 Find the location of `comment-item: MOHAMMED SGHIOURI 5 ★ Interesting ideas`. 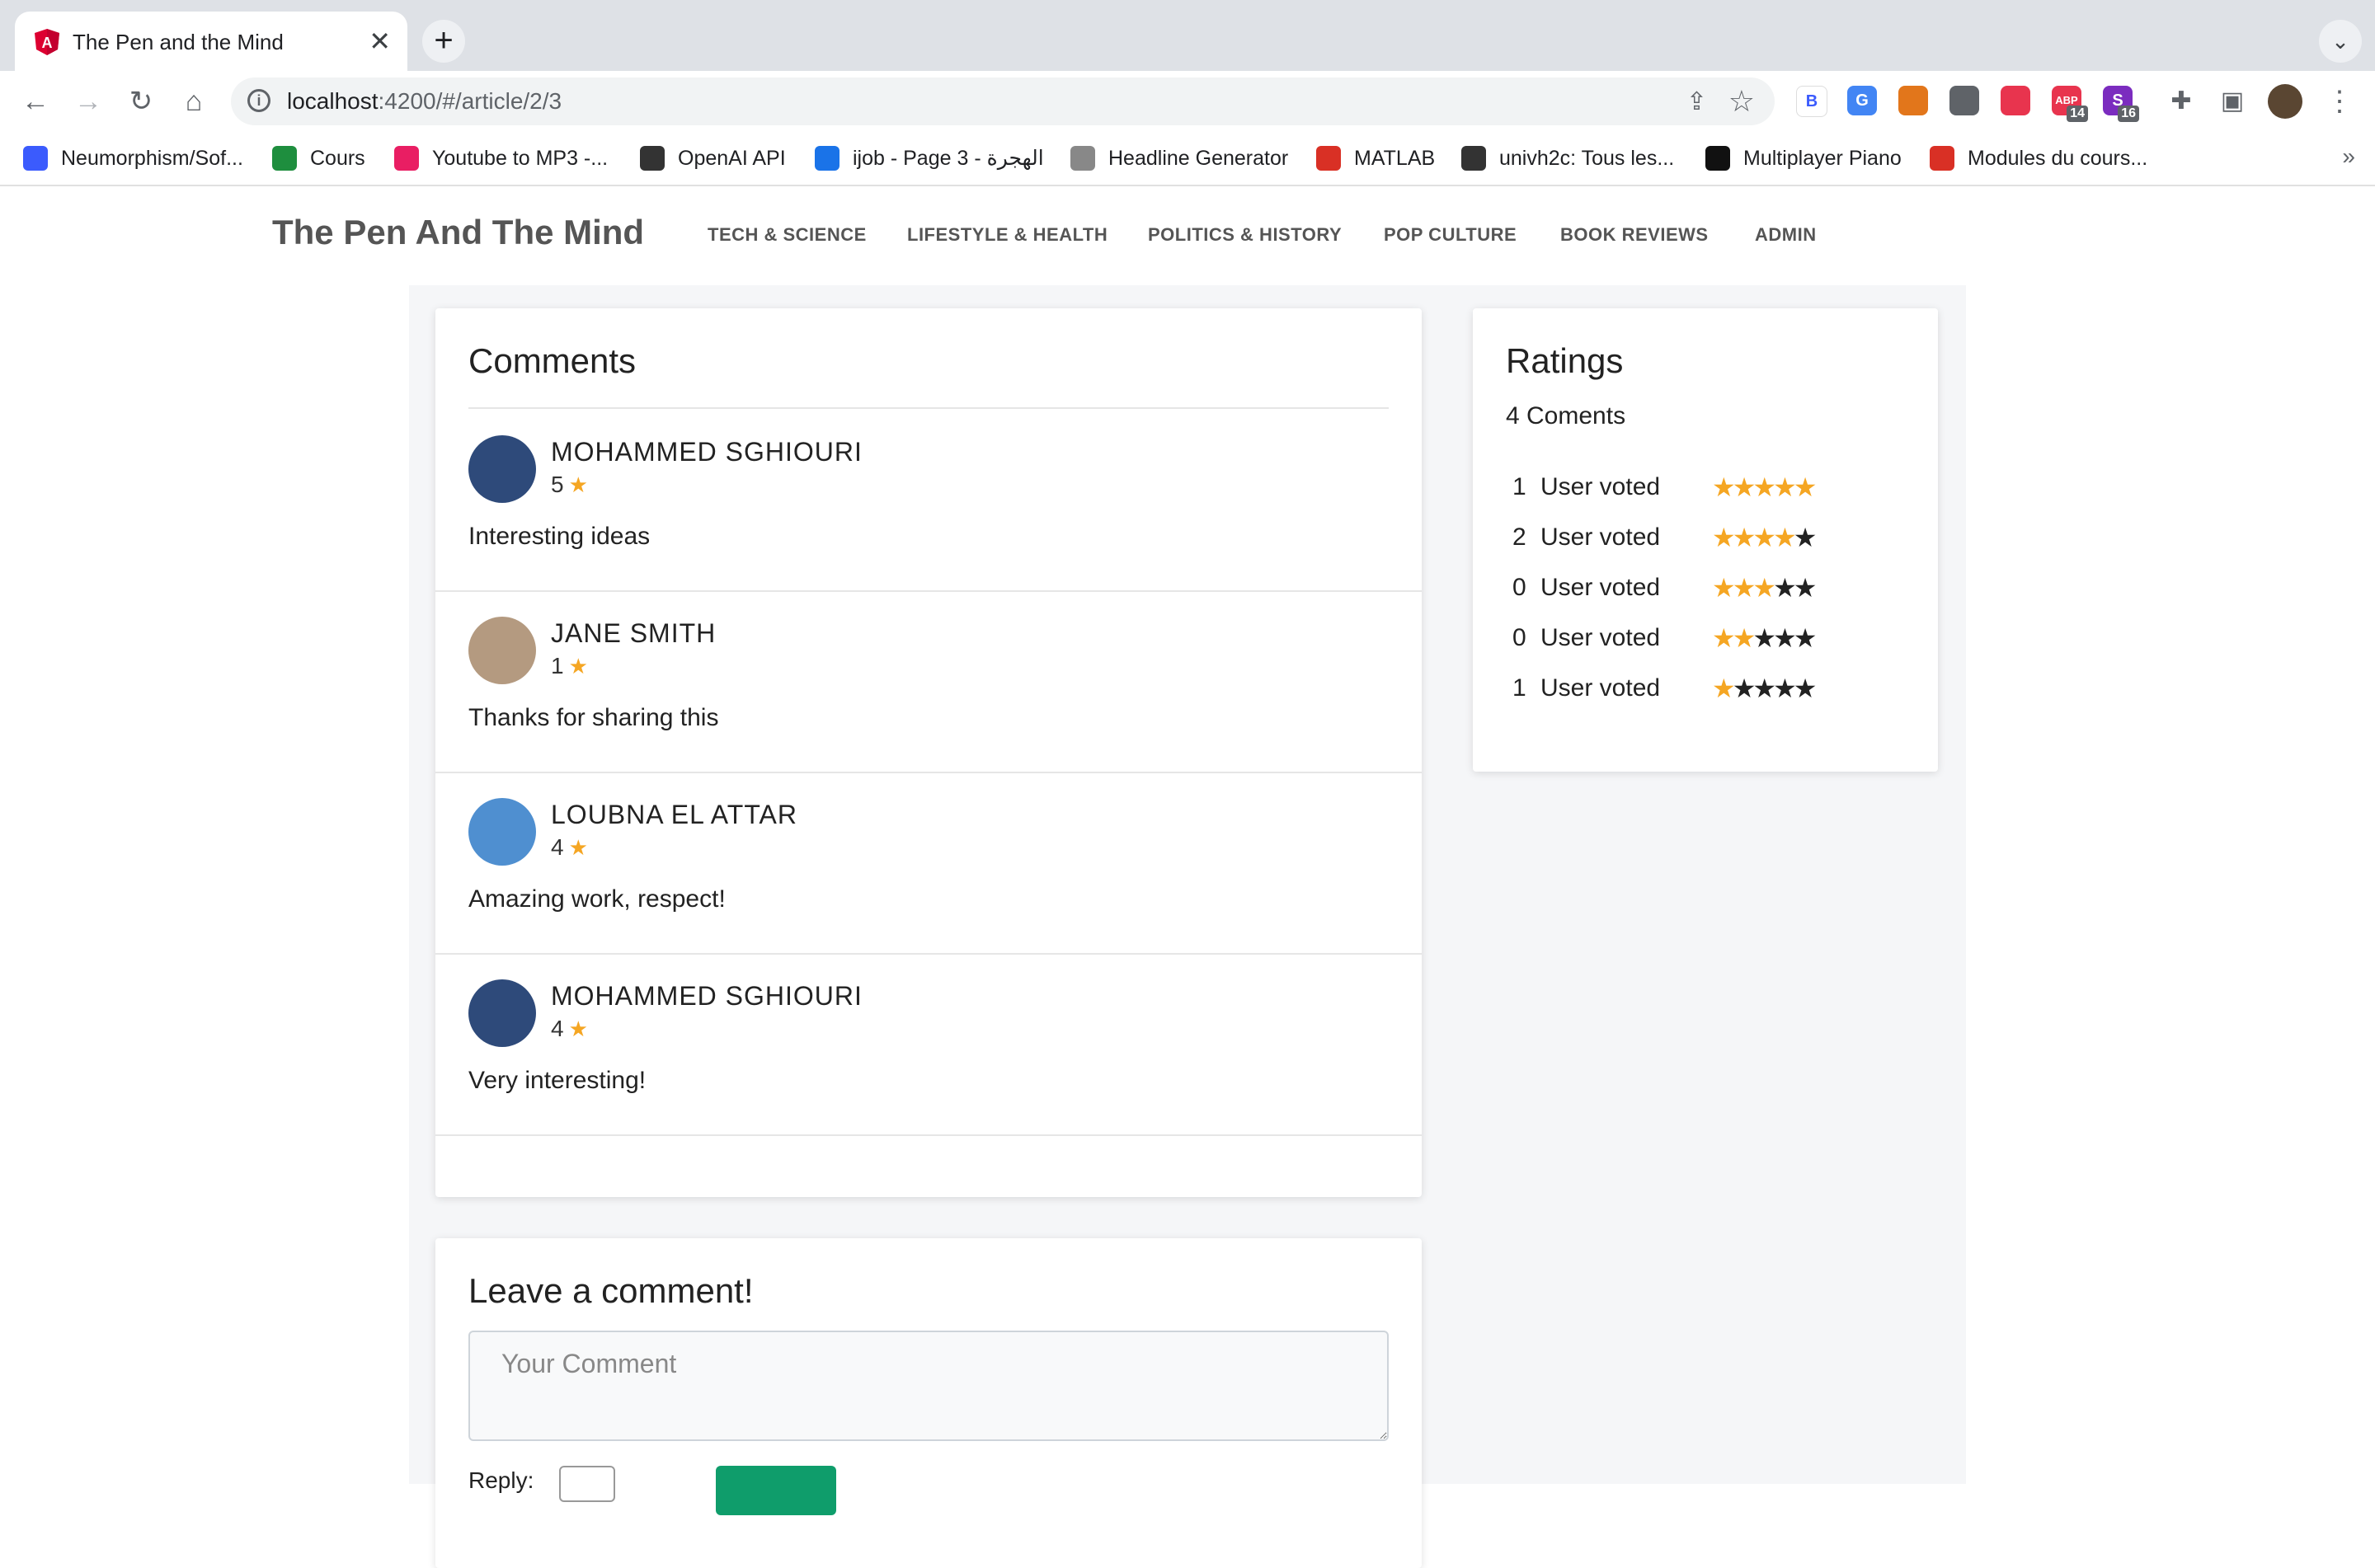

comment-item: MOHAMMED SGHIOURI 5 ★ Interesting ideas is located at coordinates (928, 500).